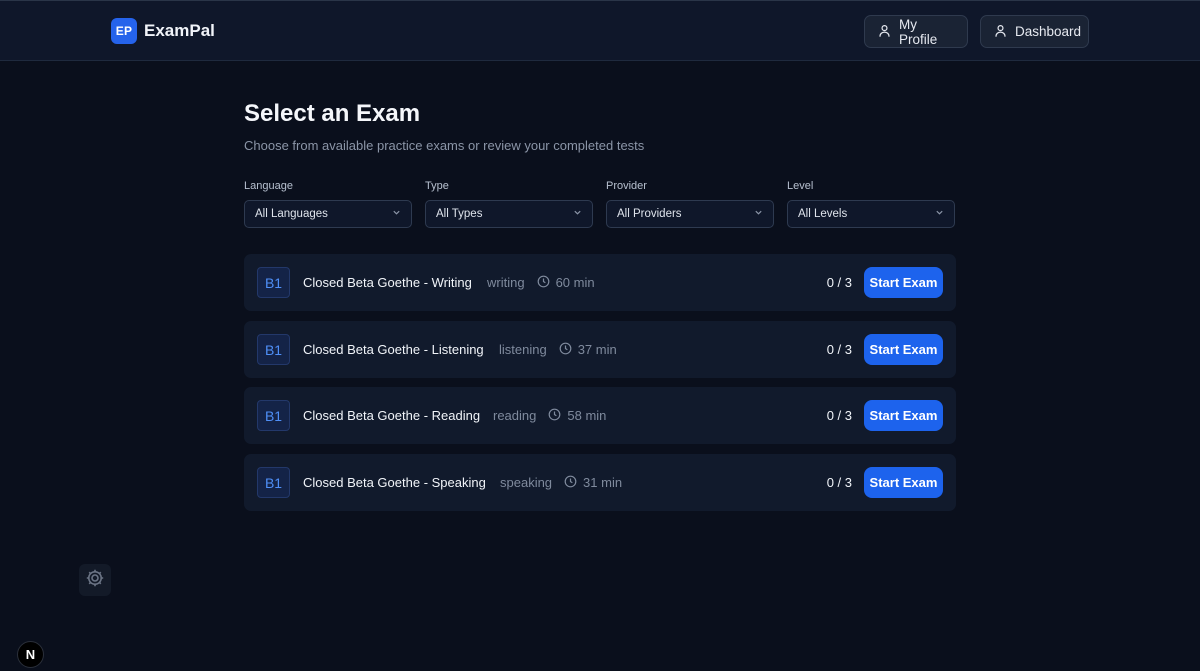 This screenshot has height=671, width=1200. I want to click on brand: EP ExamPal, so click(163, 31).